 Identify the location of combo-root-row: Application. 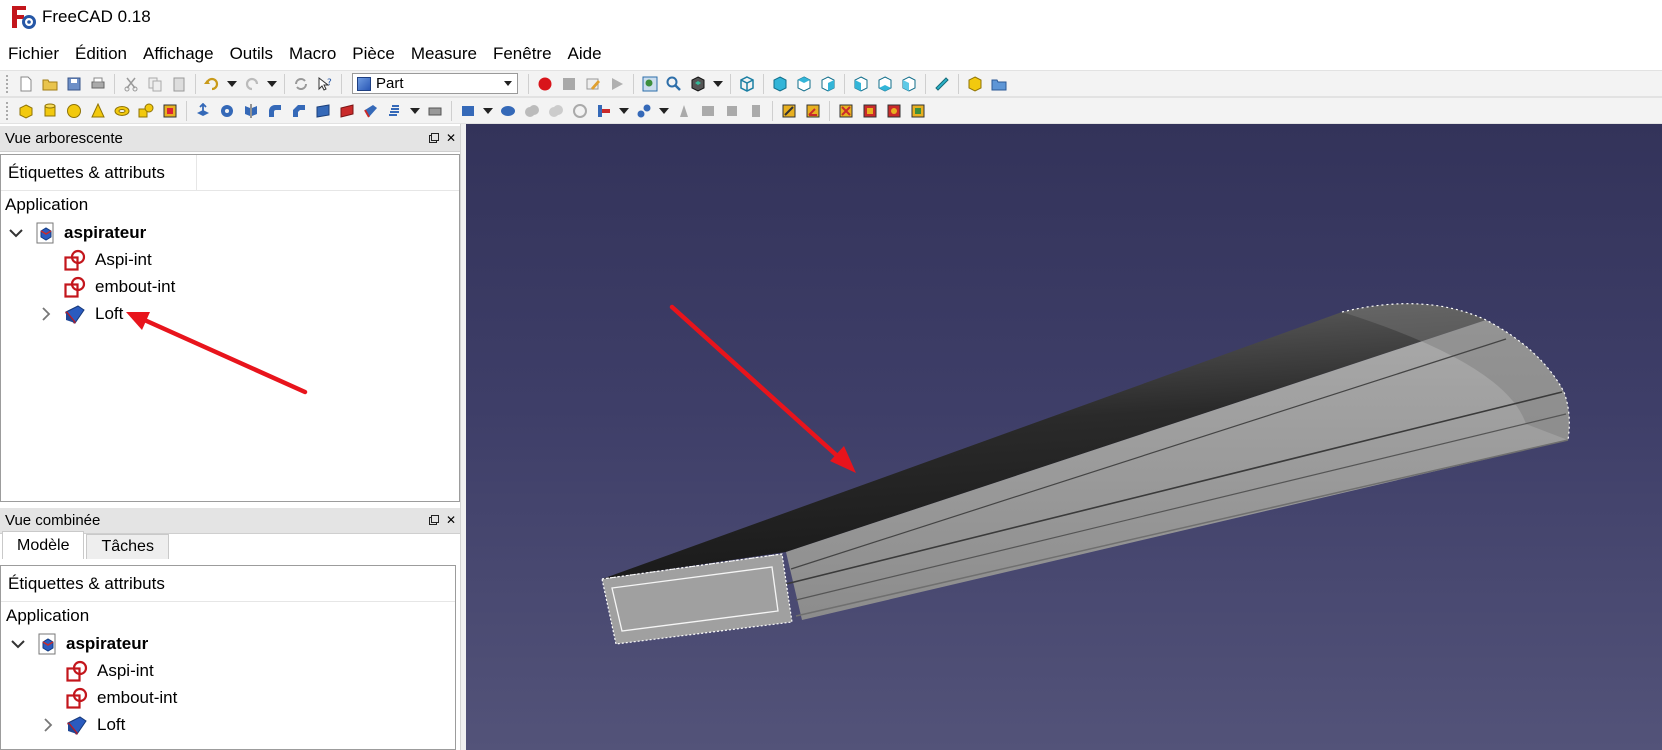
(228, 616).